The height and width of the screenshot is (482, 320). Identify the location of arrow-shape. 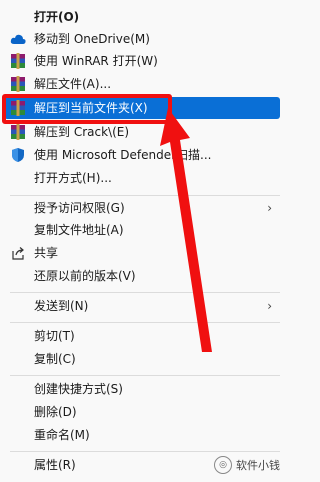
(186, 230).